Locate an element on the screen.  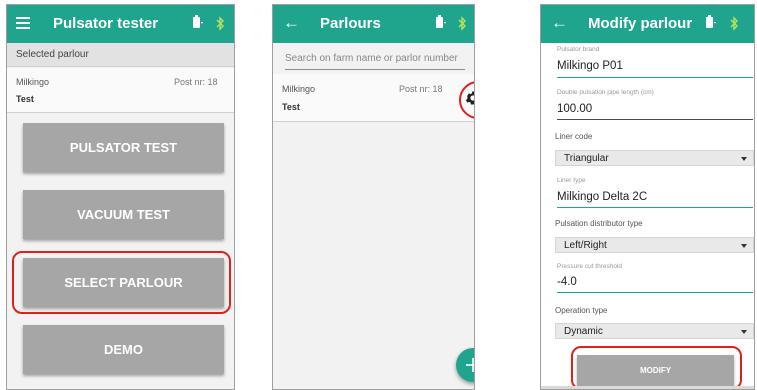
pipe-length-field: 100.00 is located at coordinates (574, 109).